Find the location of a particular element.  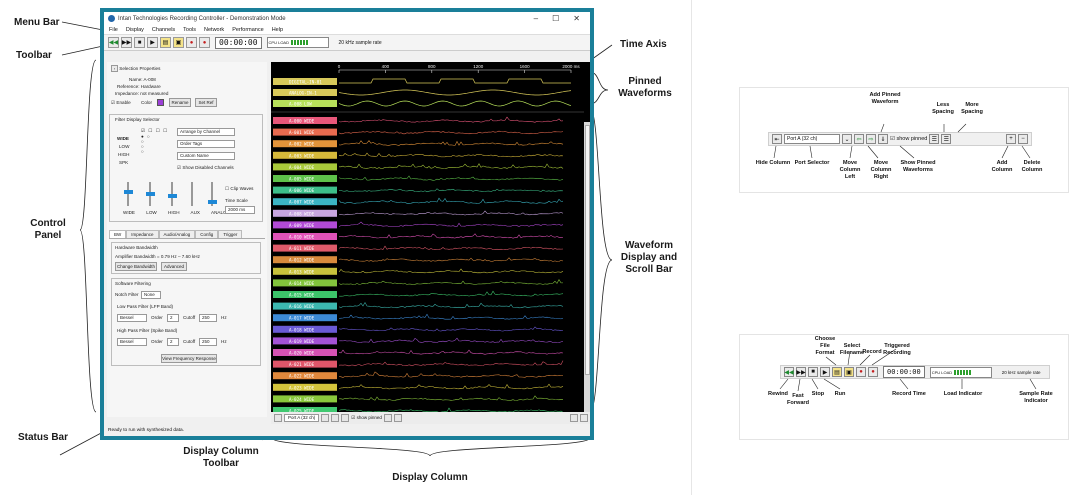

tab-bw: BW is located at coordinates (118, 234).